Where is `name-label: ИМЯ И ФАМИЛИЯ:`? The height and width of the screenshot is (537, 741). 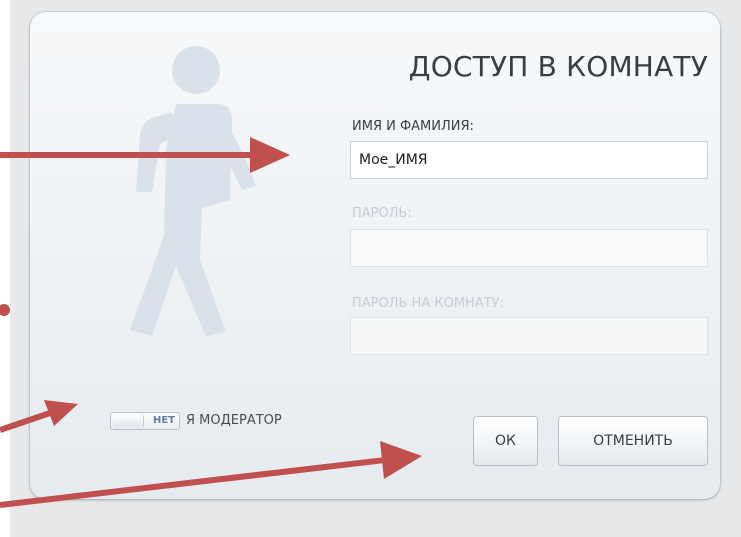
name-label: ИМЯ И ФАМИЛИЯ: is located at coordinates (413, 126).